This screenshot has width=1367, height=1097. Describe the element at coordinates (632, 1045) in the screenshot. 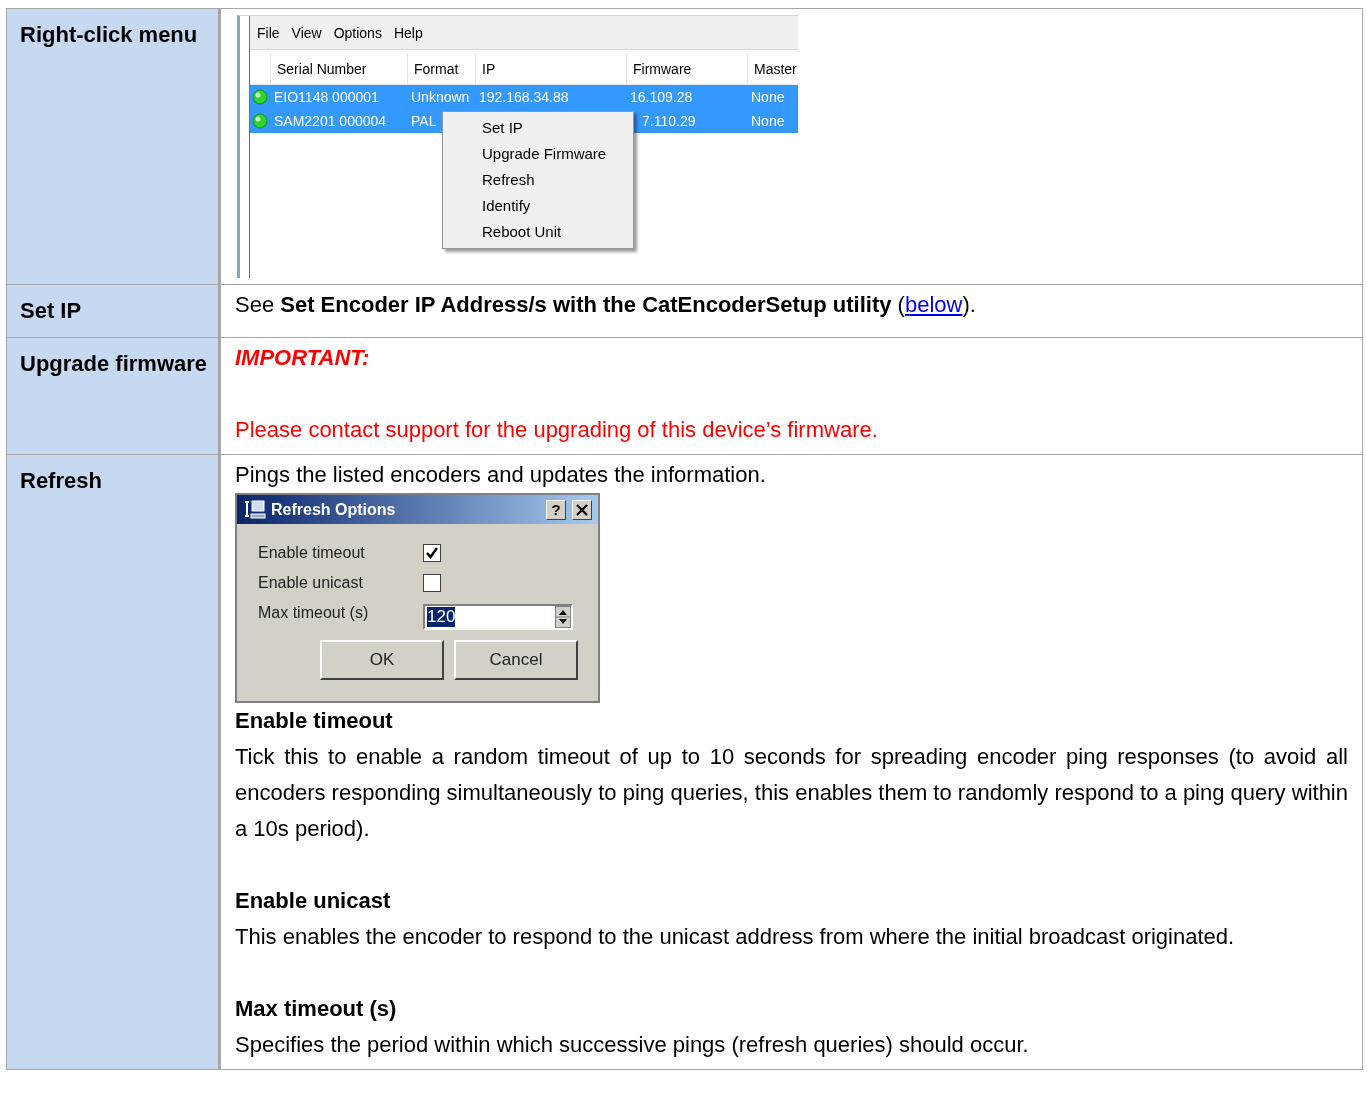

I see `option-description: Specifies the period within which successive pings (refresh queries) should occur.` at that location.